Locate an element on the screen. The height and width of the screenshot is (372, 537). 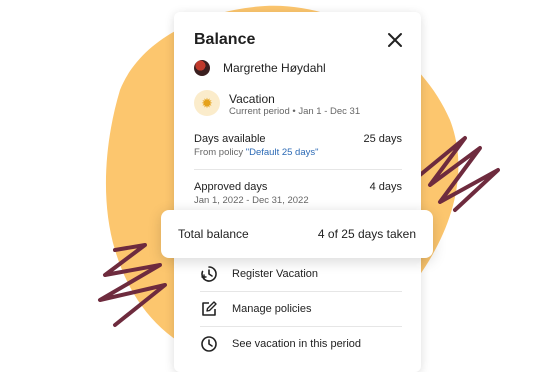
approved-days-range: Jan 1, 2022 - Dec 31, 2022 is located at coordinates (251, 200).